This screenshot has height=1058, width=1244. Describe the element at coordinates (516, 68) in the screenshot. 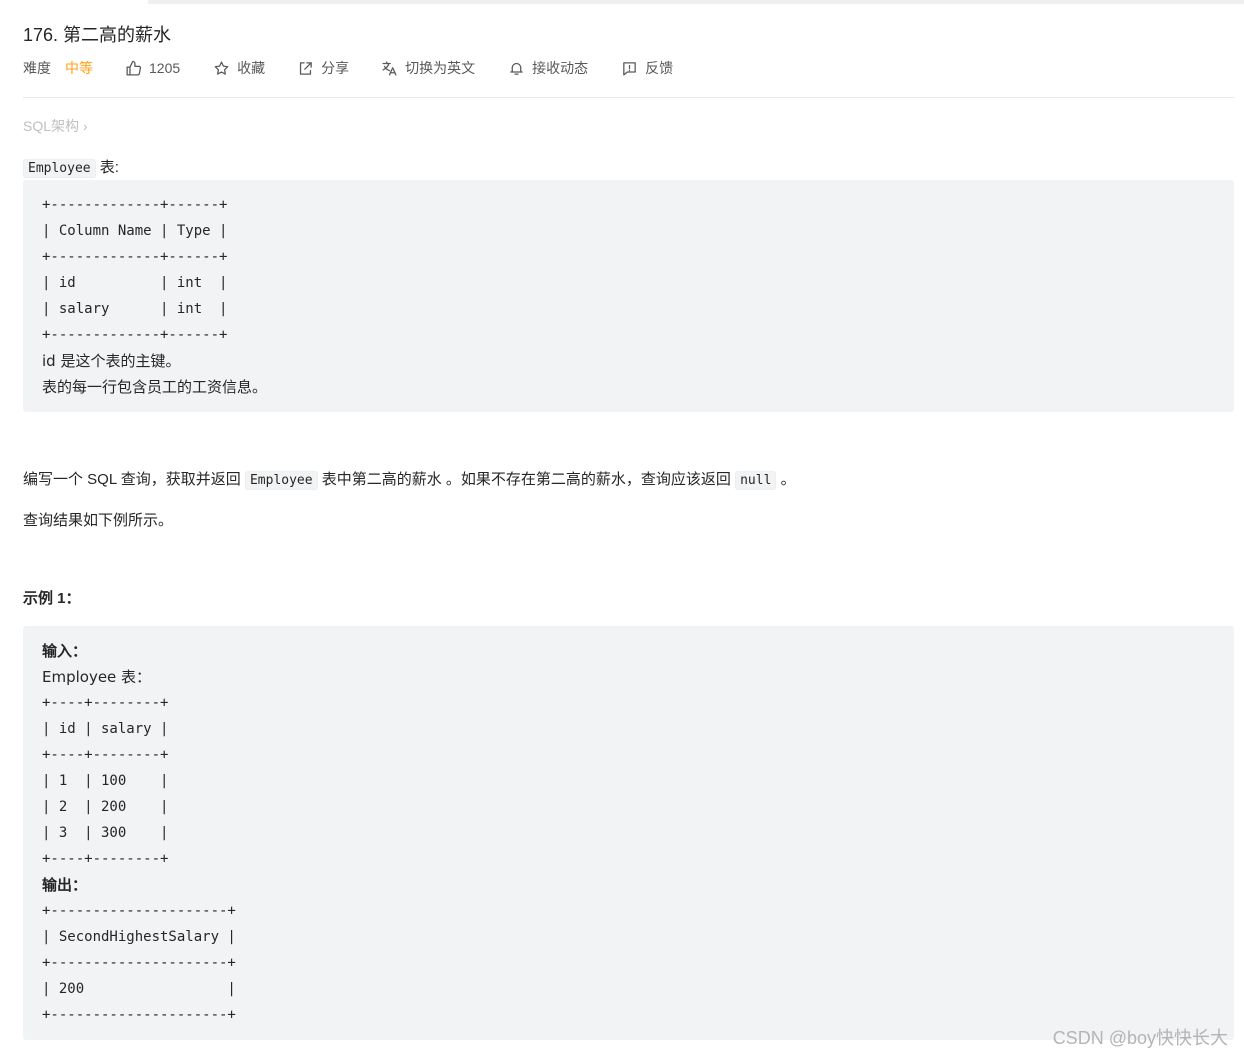

I see `bell-icon` at that location.